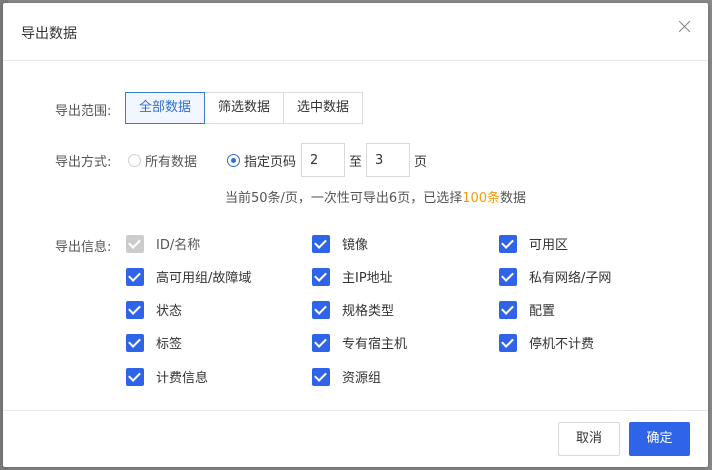 The width and height of the screenshot is (712, 470). I want to click on dialog-footer: 取消 确定, so click(355, 439).